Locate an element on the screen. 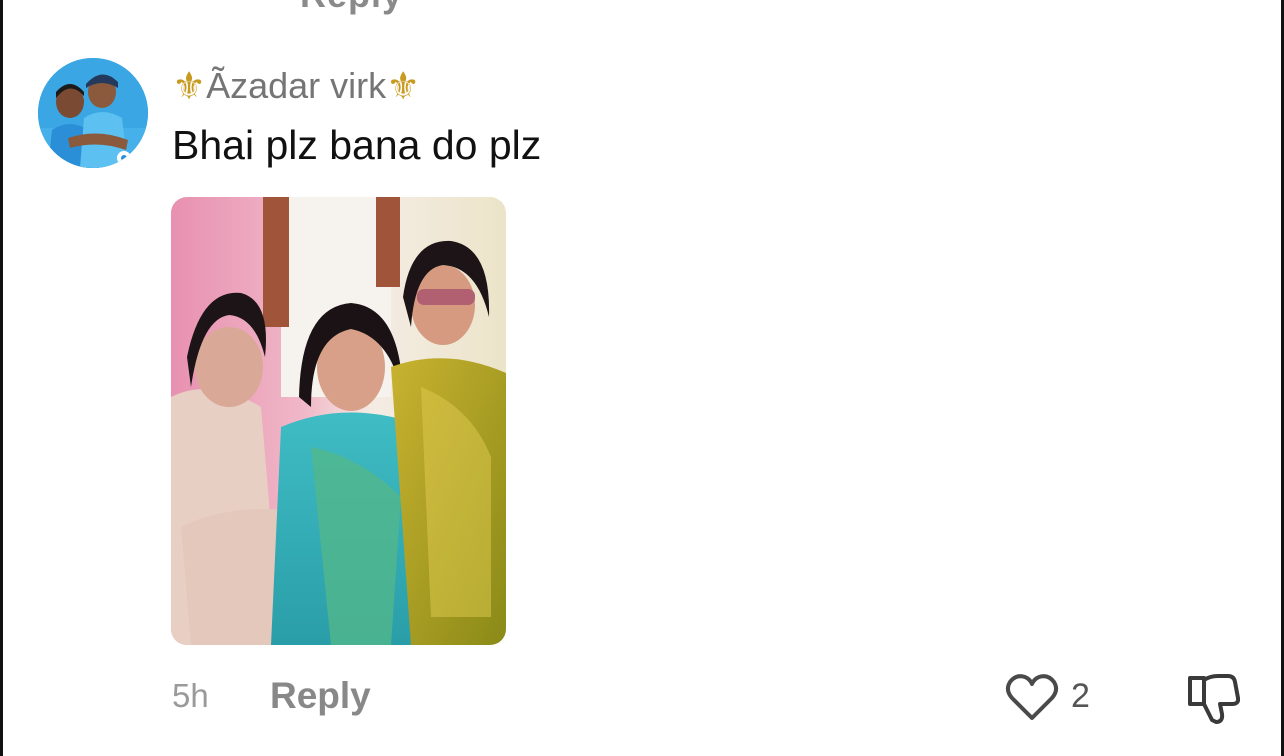  username-text: Ãzadar virk is located at coordinates (296, 85).